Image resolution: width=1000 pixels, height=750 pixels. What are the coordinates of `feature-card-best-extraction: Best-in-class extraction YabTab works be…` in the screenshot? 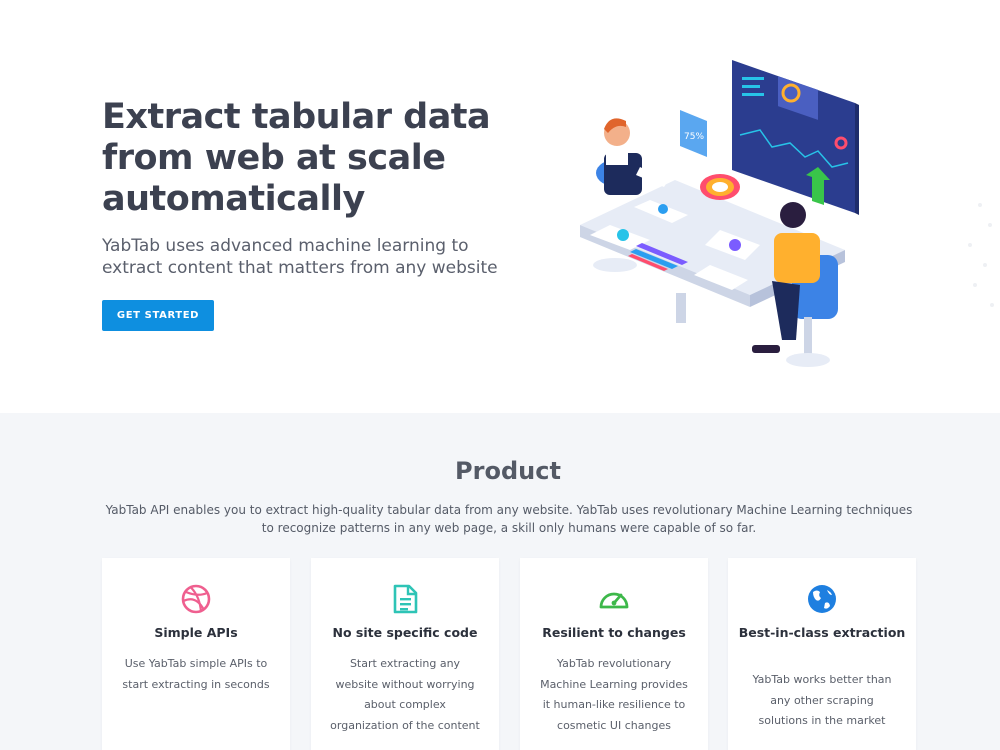 It's located at (822, 654).